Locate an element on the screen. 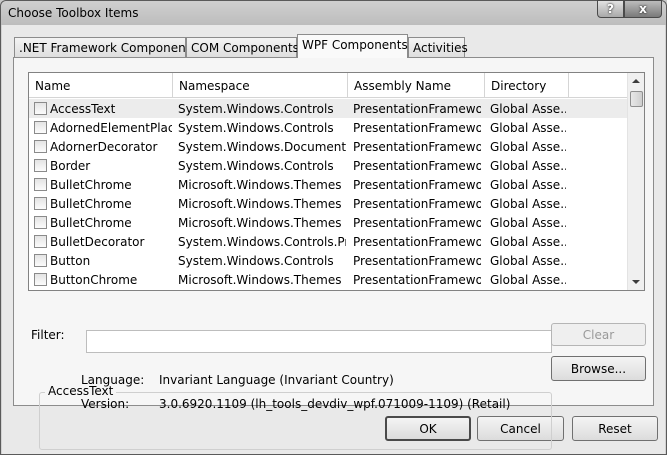 This screenshot has width=667, height=455. cell-name: BulletDecorator is located at coordinates (97, 242).